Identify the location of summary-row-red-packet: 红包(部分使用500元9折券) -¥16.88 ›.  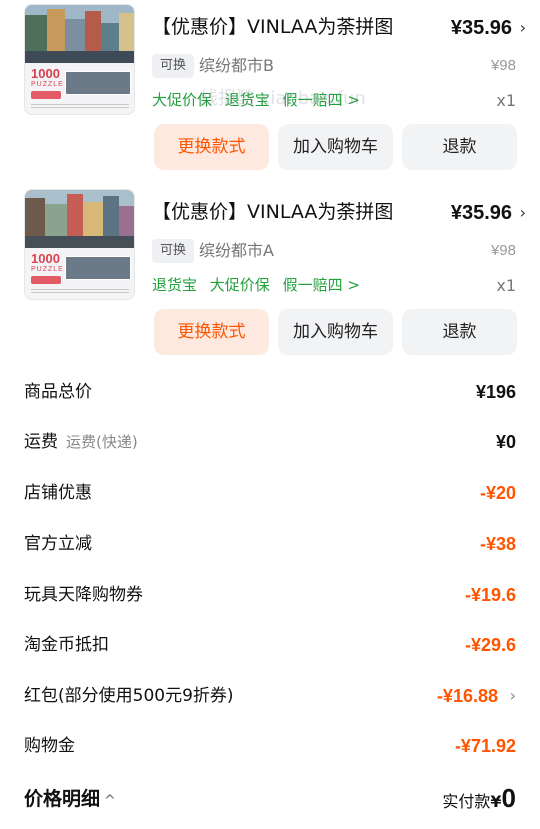
(270, 696).